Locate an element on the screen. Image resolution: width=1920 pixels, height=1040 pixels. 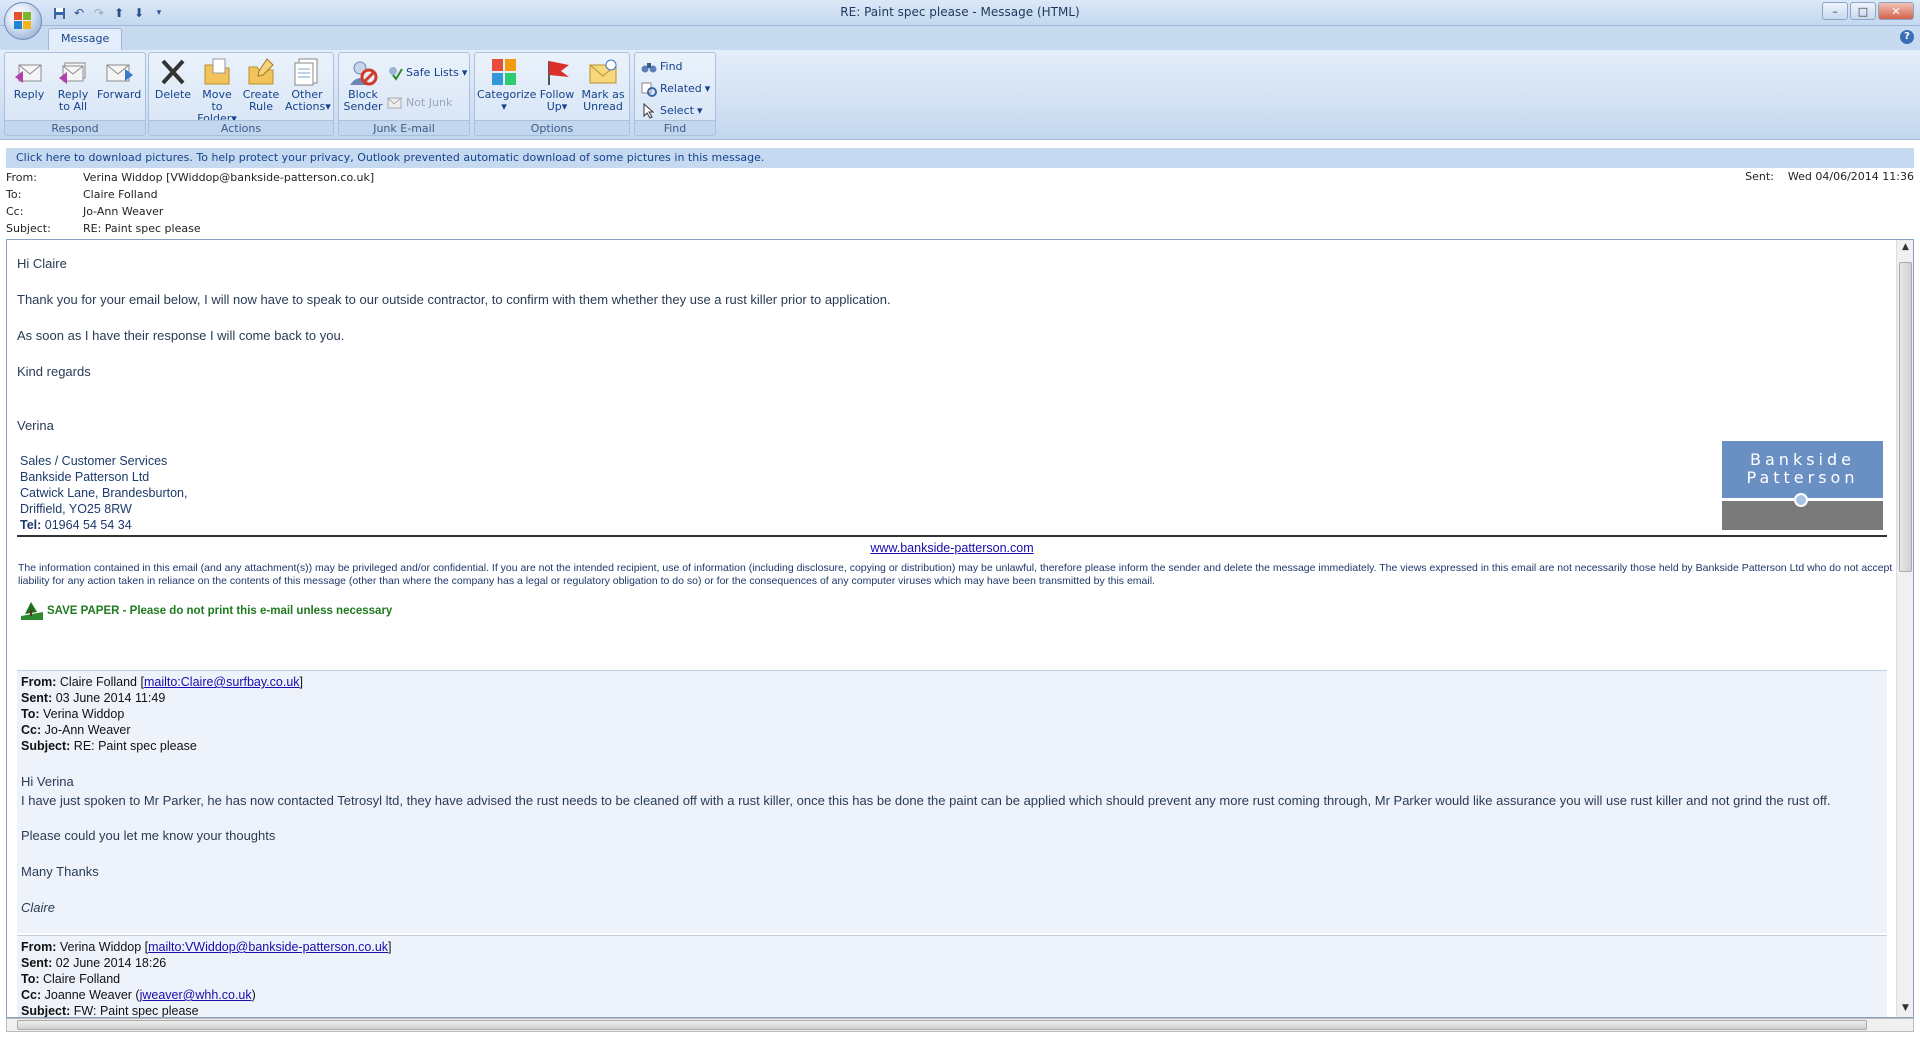
move-to-folder-button: Move to Folder▾ is located at coordinates (217, 91).